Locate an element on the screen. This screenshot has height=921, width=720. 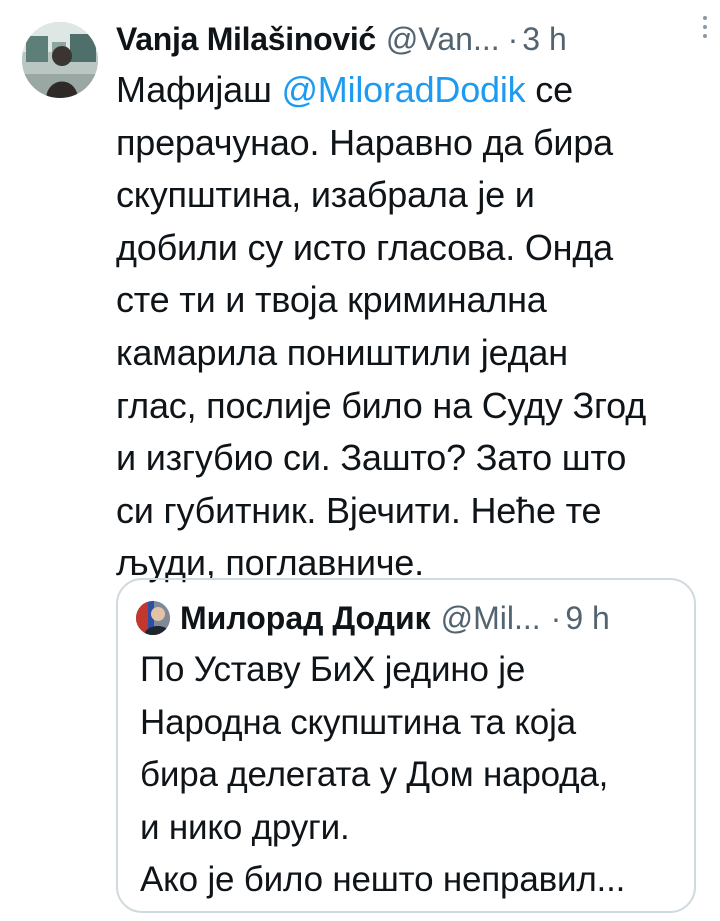
quoted-author-avatar is located at coordinates (153, 618).